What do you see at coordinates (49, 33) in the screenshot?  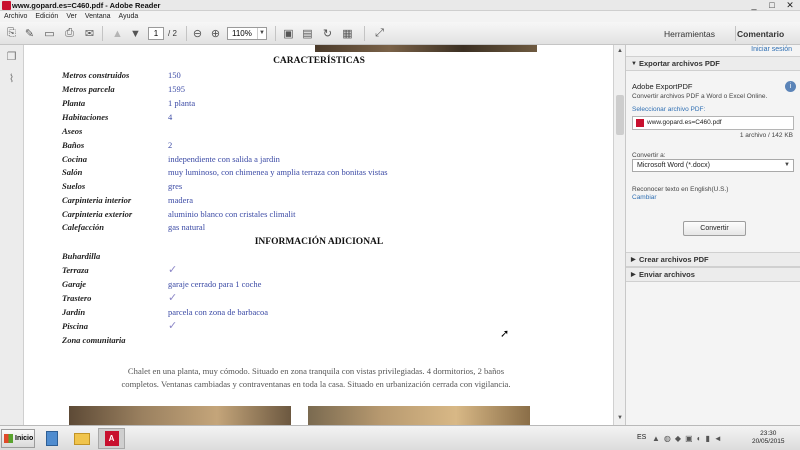 I see `open-folder-icon: ▭` at bounding box center [49, 33].